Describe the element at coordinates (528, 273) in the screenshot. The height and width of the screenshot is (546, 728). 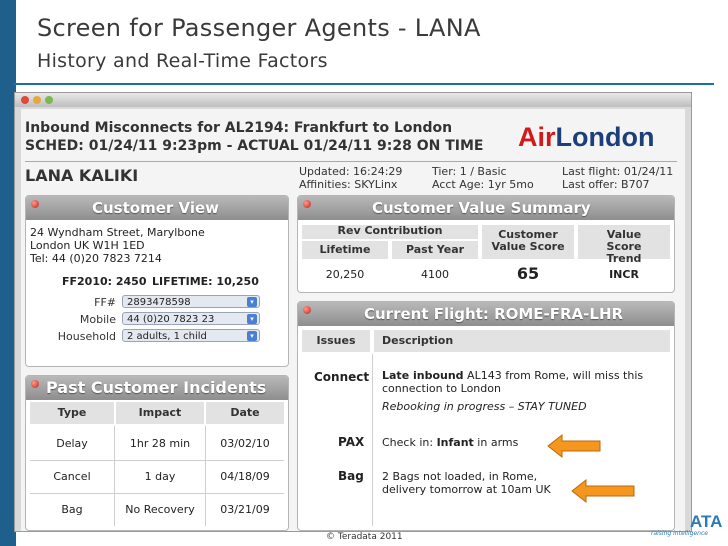
I see `customer-value-score: 65` at that location.